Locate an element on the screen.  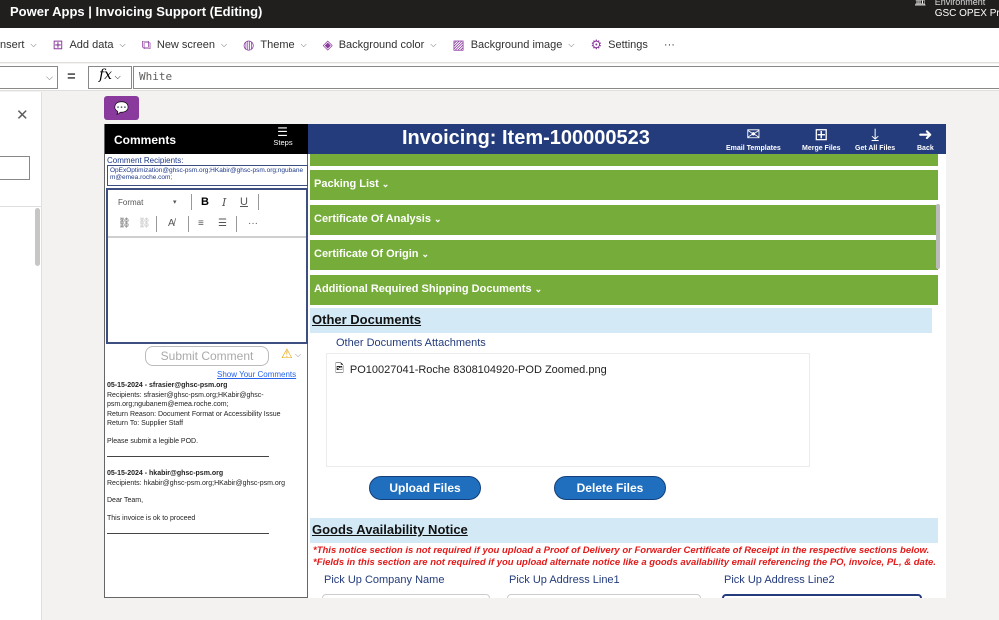
equals-sign: = is located at coordinates (71, 76).